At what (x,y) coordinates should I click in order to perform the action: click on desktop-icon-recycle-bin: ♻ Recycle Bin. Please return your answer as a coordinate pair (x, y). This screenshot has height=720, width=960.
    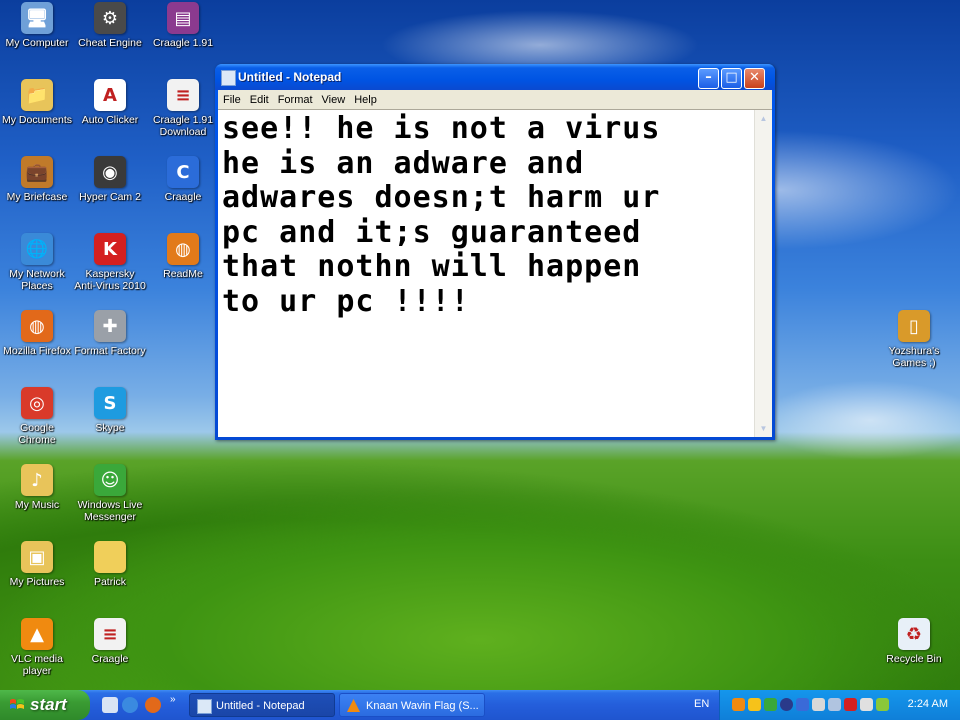
    Looking at the image, I should click on (914, 641).